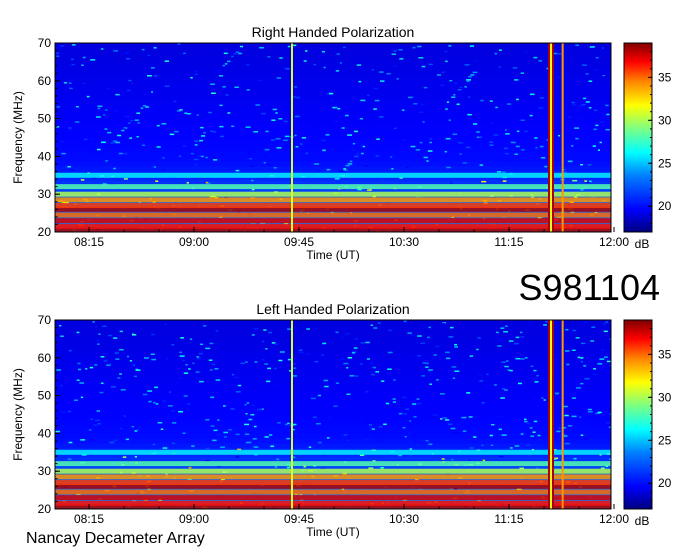  Describe the element at coordinates (45, 509) in the screenshot. I see `y-tick-label: 20` at that location.